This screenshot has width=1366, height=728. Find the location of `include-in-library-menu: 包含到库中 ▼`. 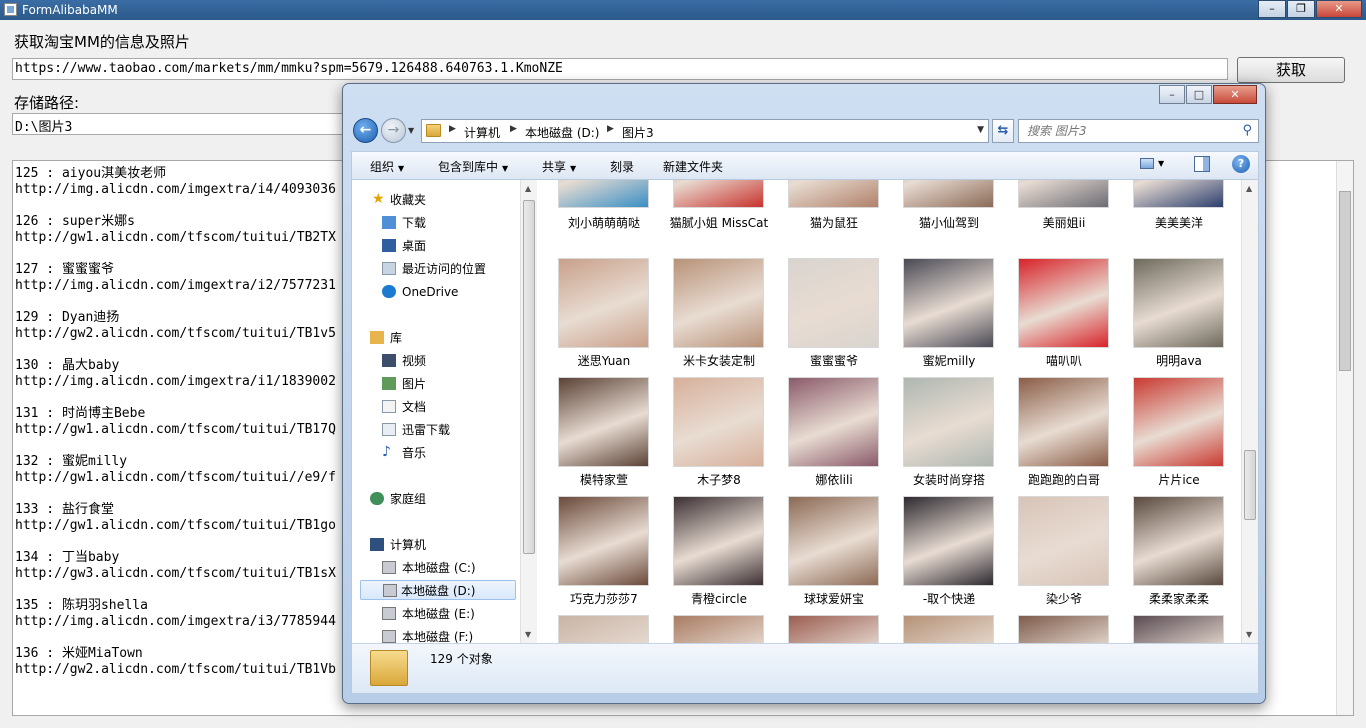

include-in-library-menu: 包含到库中 ▼ is located at coordinates (473, 166).